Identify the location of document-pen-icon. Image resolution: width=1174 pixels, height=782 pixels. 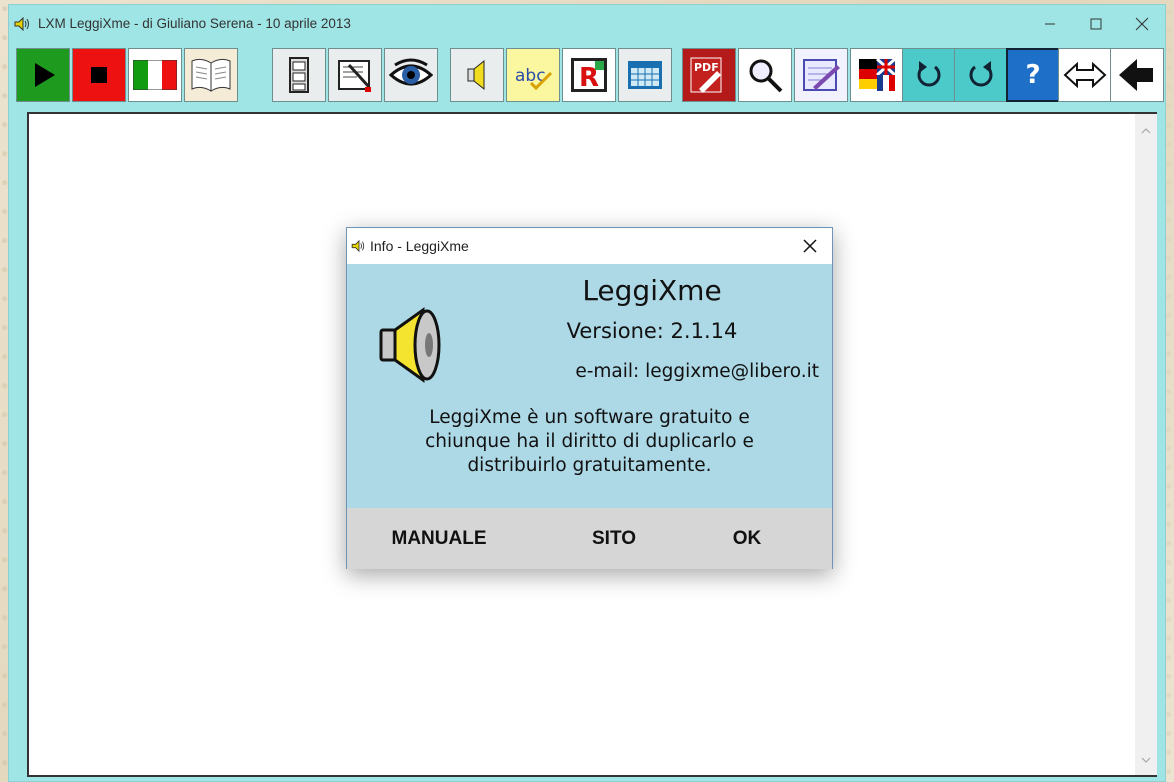
(355, 75).